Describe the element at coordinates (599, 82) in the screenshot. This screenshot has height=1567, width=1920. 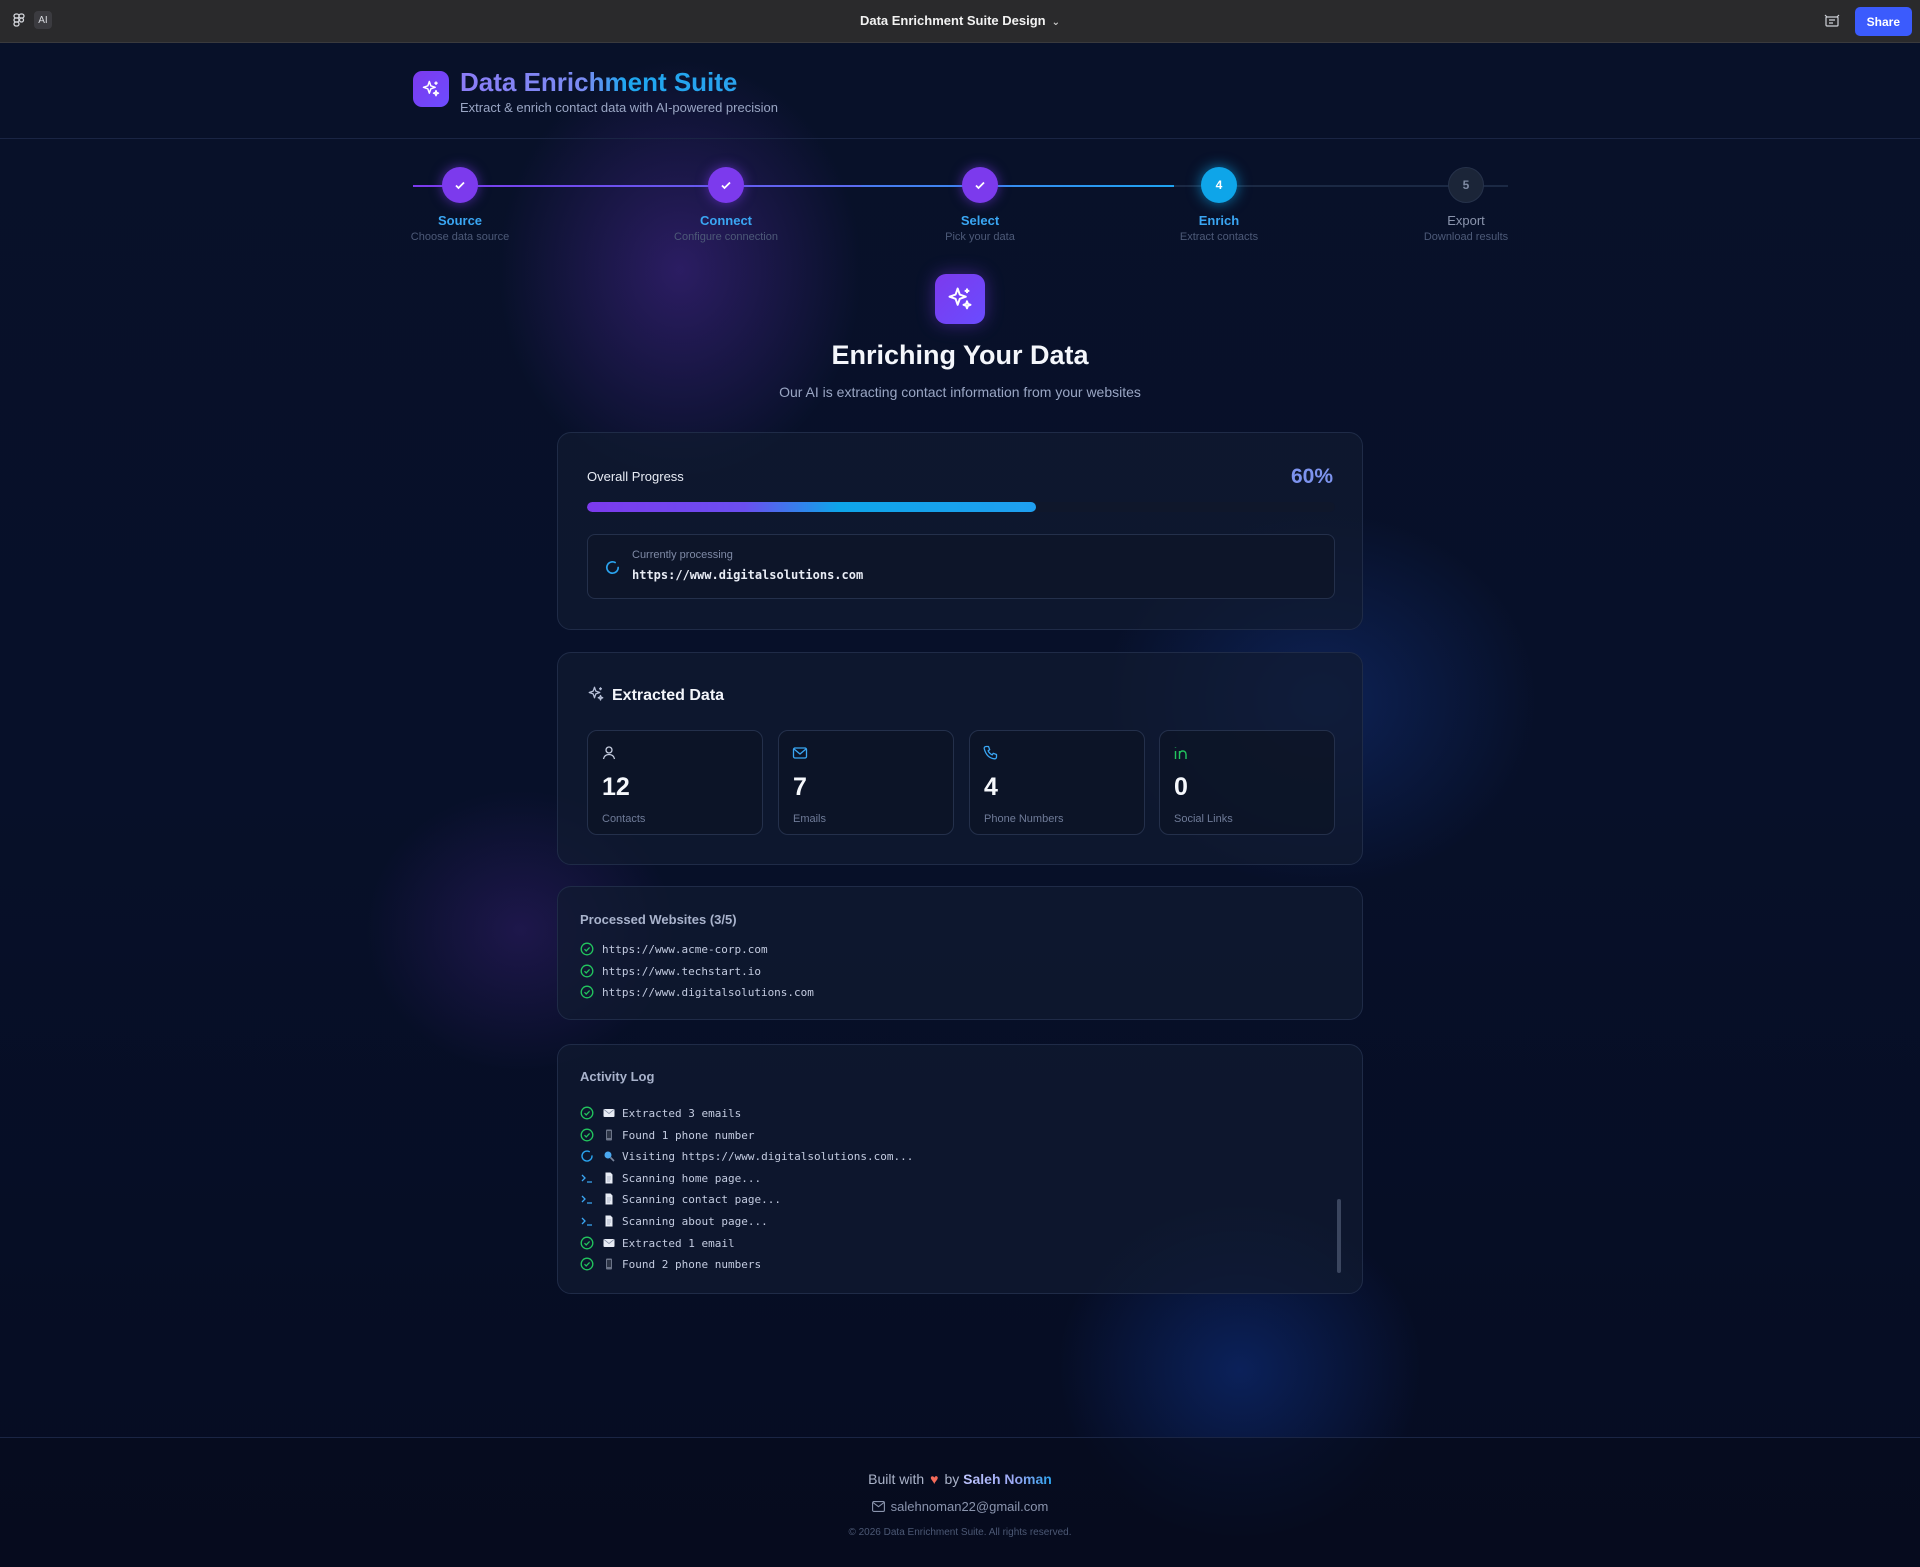
I see `app-title: Data Enrichment Suite` at that location.